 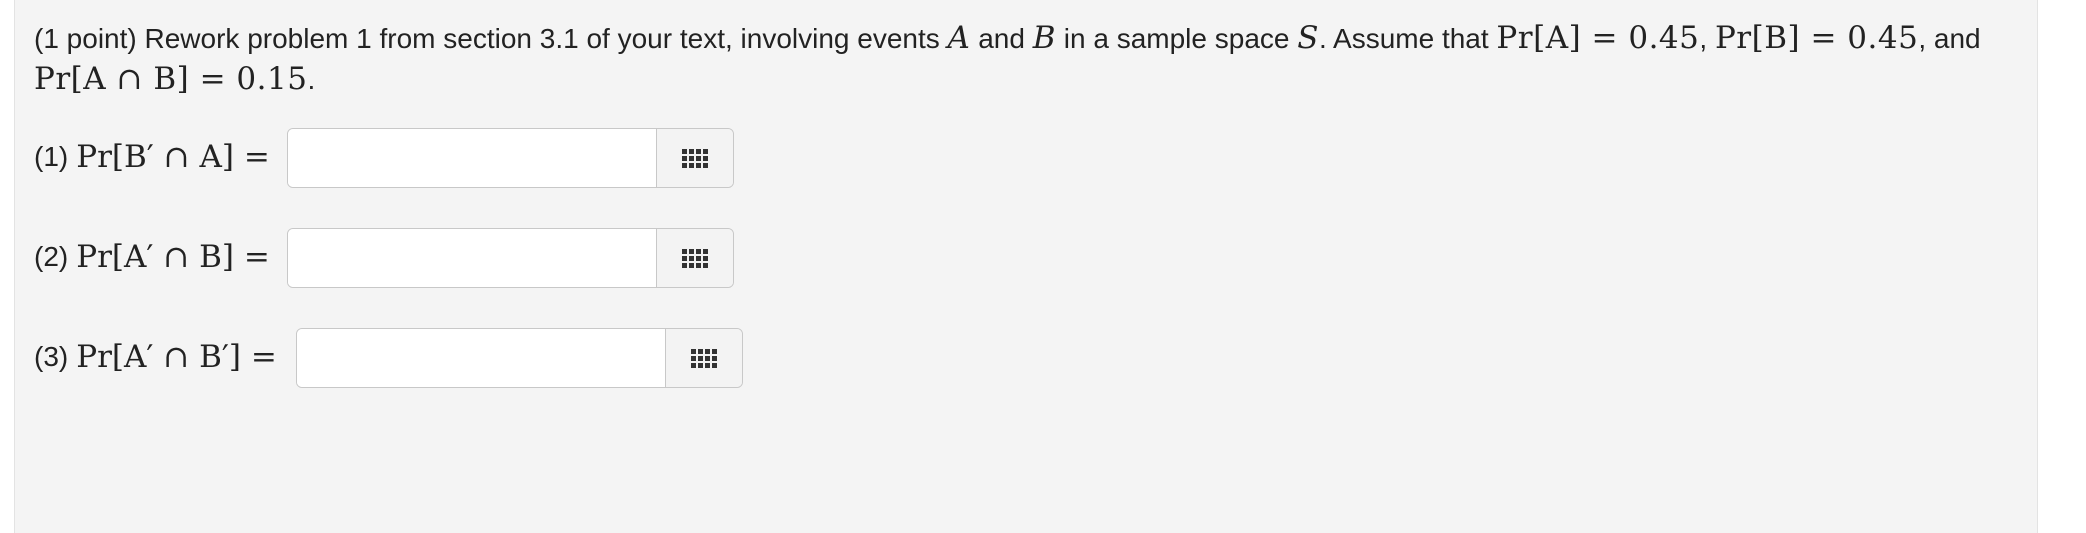 What do you see at coordinates (1308, 38) in the screenshot?
I see `sample-space-s: S` at bounding box center [1308, 38].